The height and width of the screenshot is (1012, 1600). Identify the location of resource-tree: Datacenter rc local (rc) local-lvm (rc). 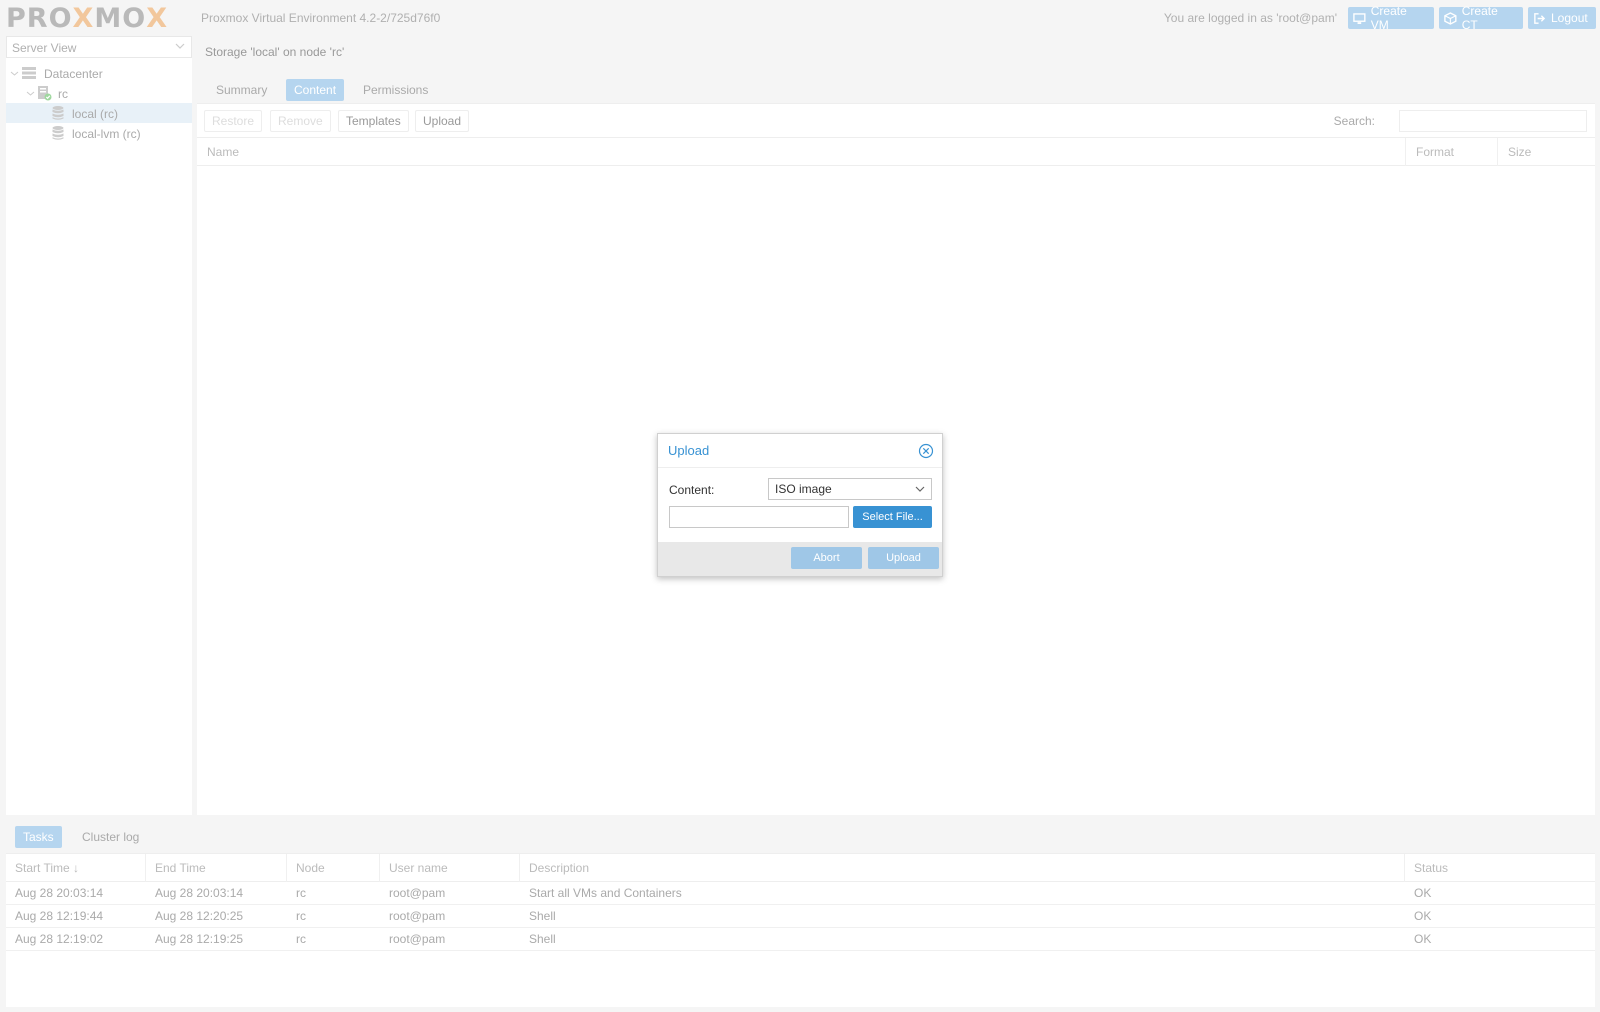
(99, 103).